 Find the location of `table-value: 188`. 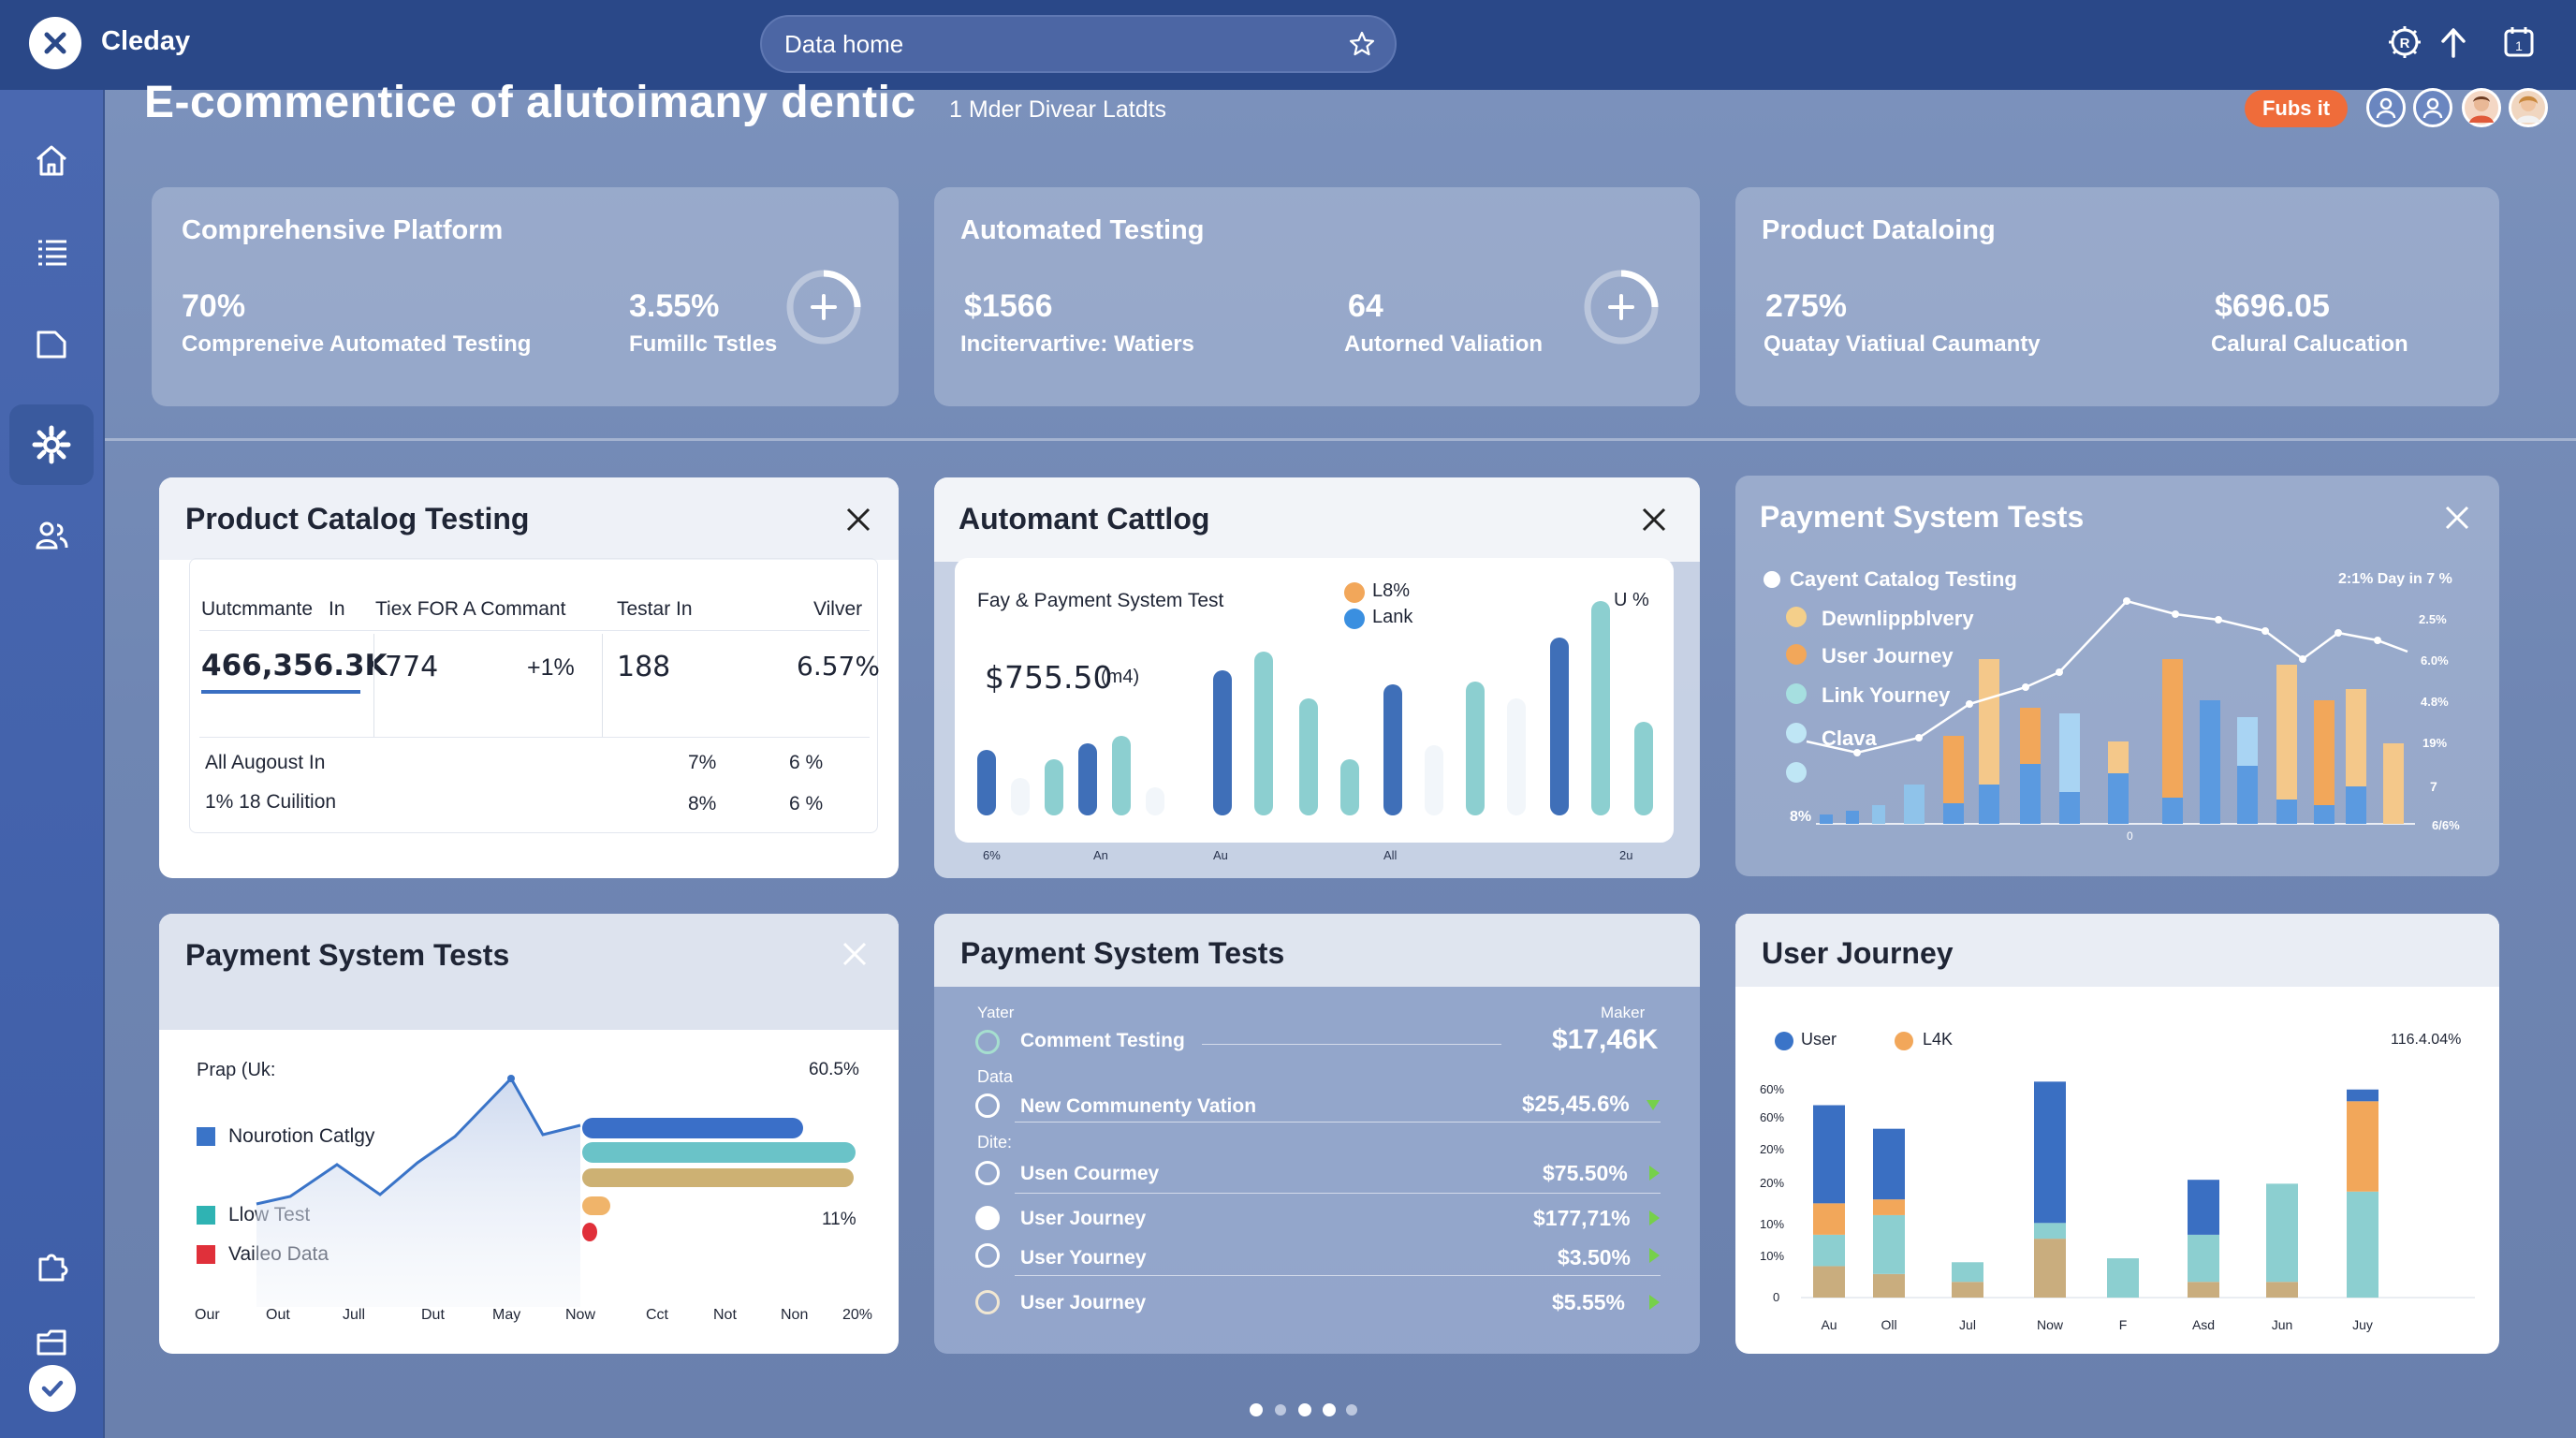

table-value: 188 is located at coordinates (644, 667).